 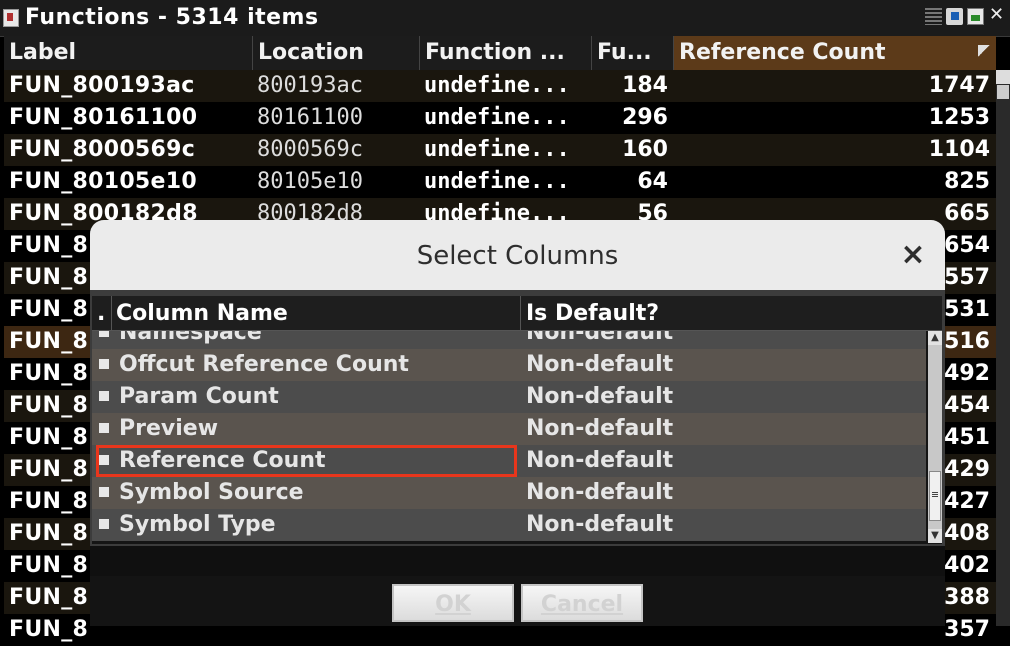 I want to click on column-name: Symbol Source, so click(x=211, y=492).